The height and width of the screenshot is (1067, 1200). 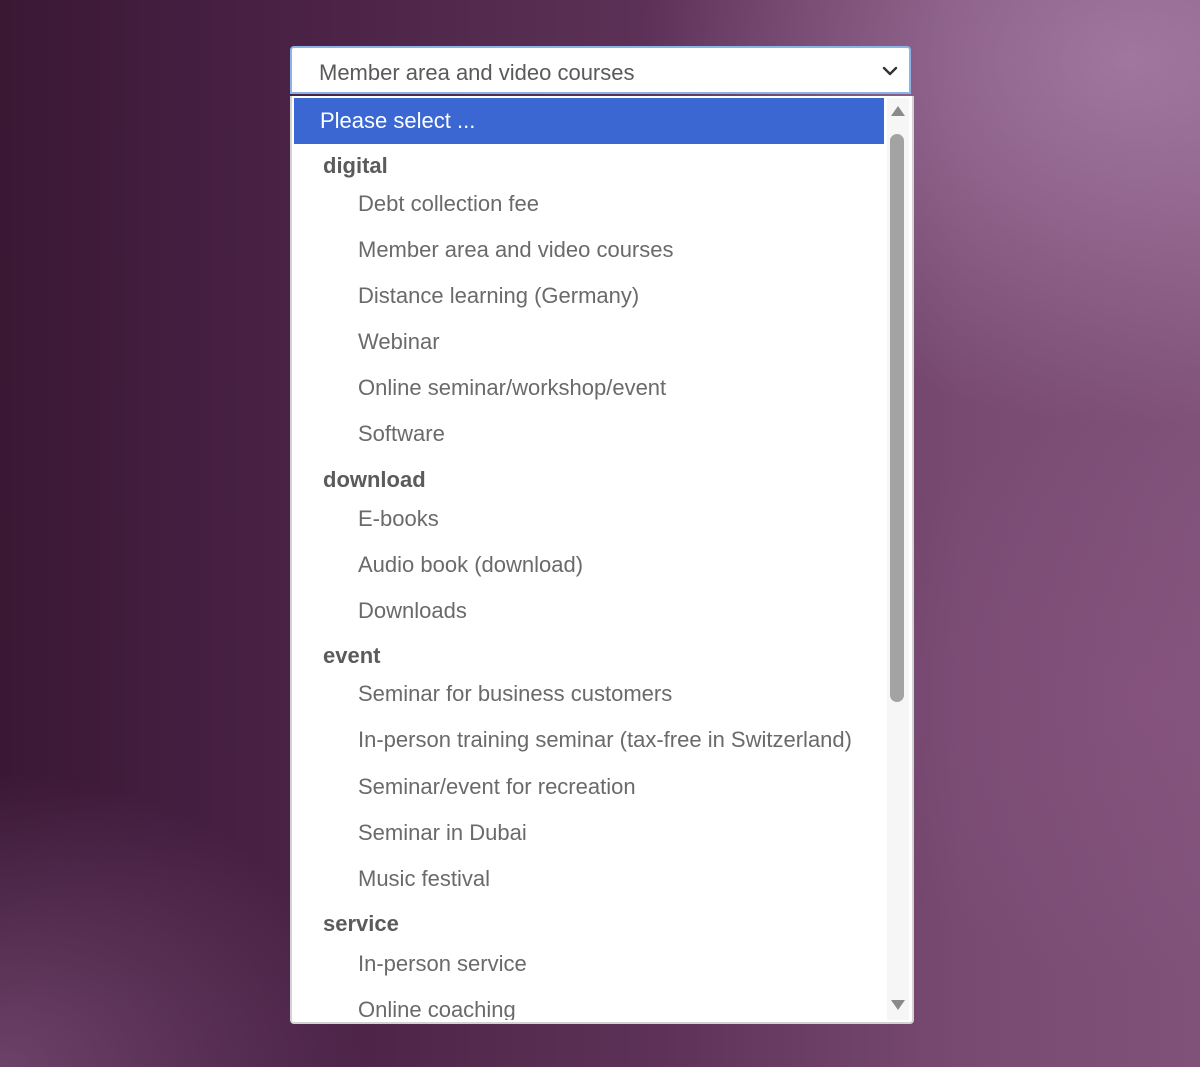 What do you see at coordinates (589, 388) in the screenshot?
I see `option-online-seminar: Online seminar/workshop/event` at bounding box center [589, 388].